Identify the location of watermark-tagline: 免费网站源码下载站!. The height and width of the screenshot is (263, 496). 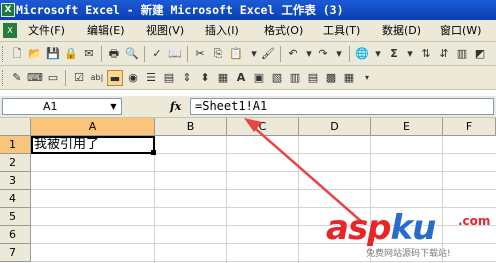
(408, 254).